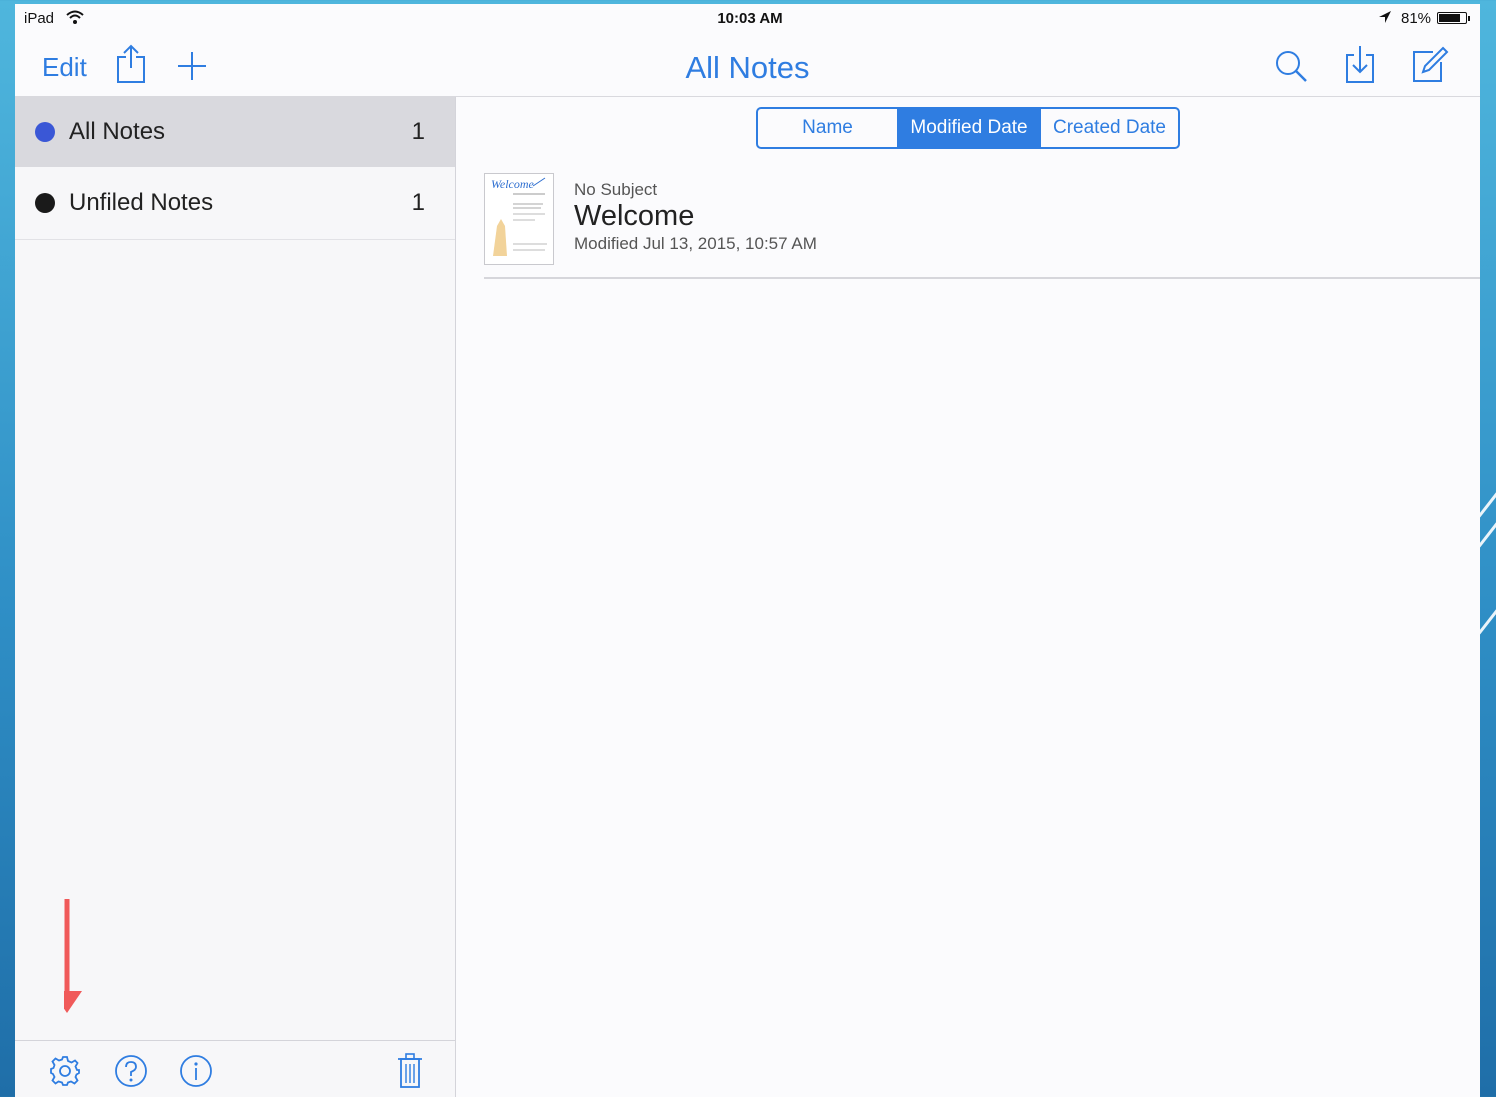  I want to click on battery-icon, so click(1452, 18).